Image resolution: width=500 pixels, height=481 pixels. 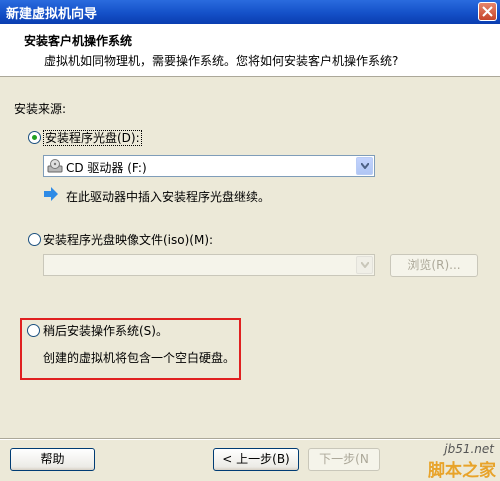 I want to click on install-later-description: 创建的虚拟机将包含一个空白硬盘。, so click(x=139, y=358).